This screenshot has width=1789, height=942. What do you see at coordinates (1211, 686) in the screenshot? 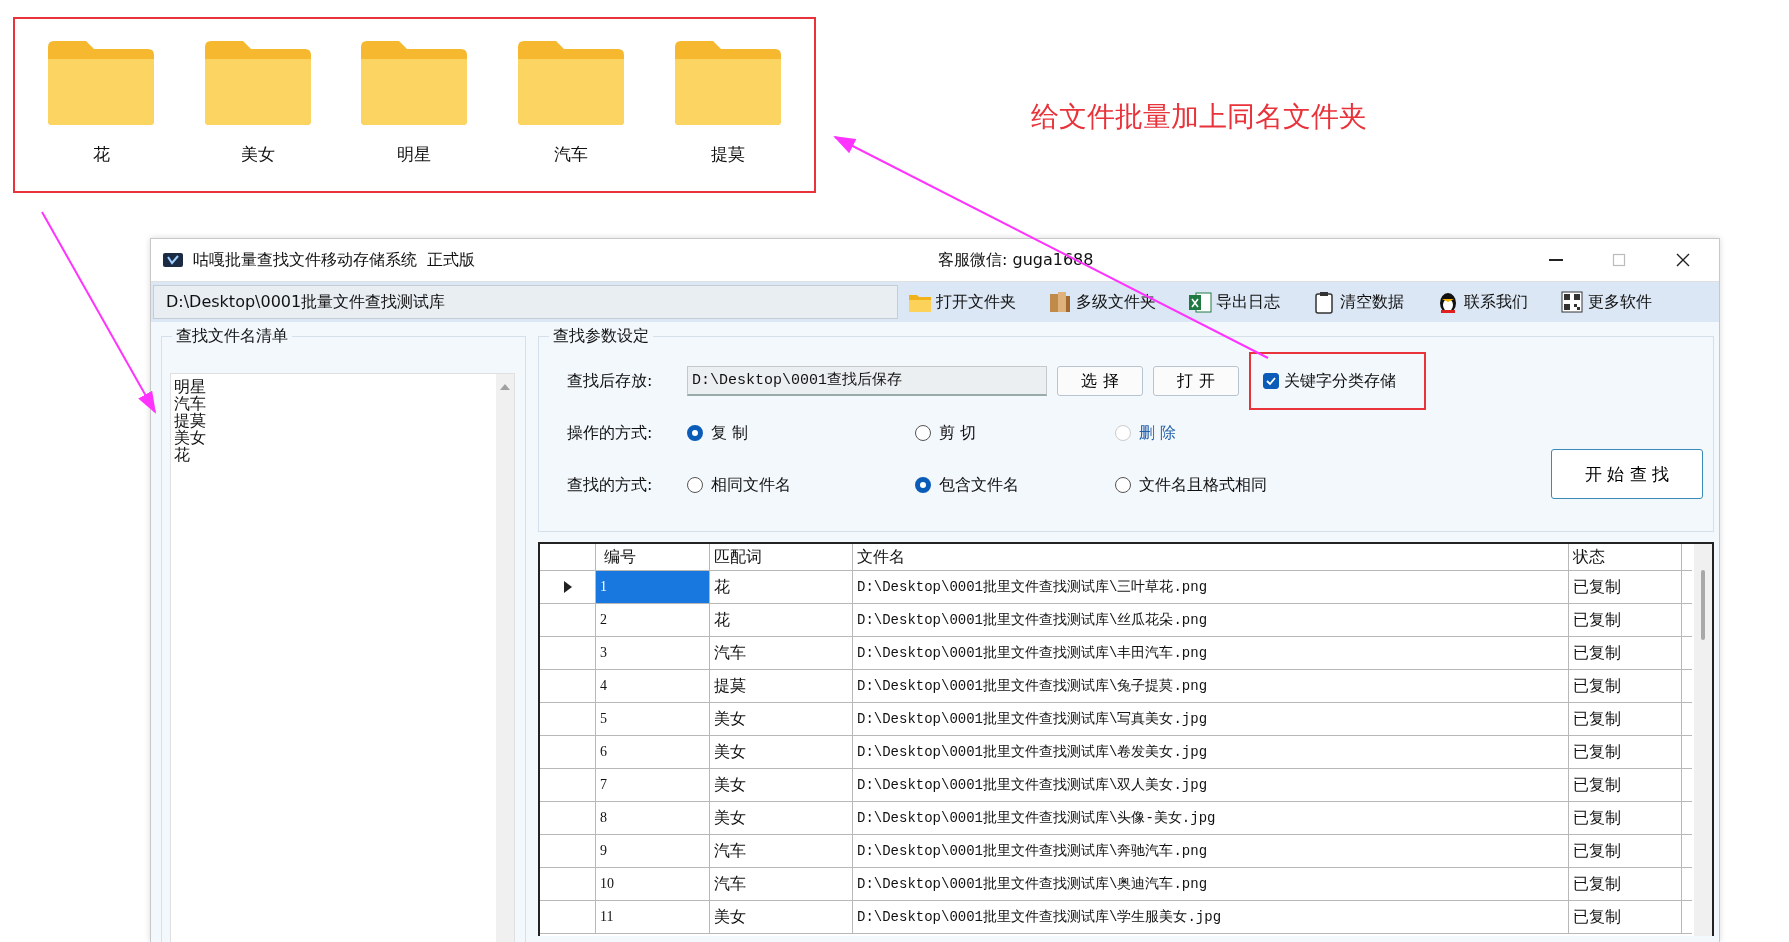
I see `table-cell: D:\Desktop\0001批里文件查找测试库\兔子提莫.png` at bounding box center [1211, 686].